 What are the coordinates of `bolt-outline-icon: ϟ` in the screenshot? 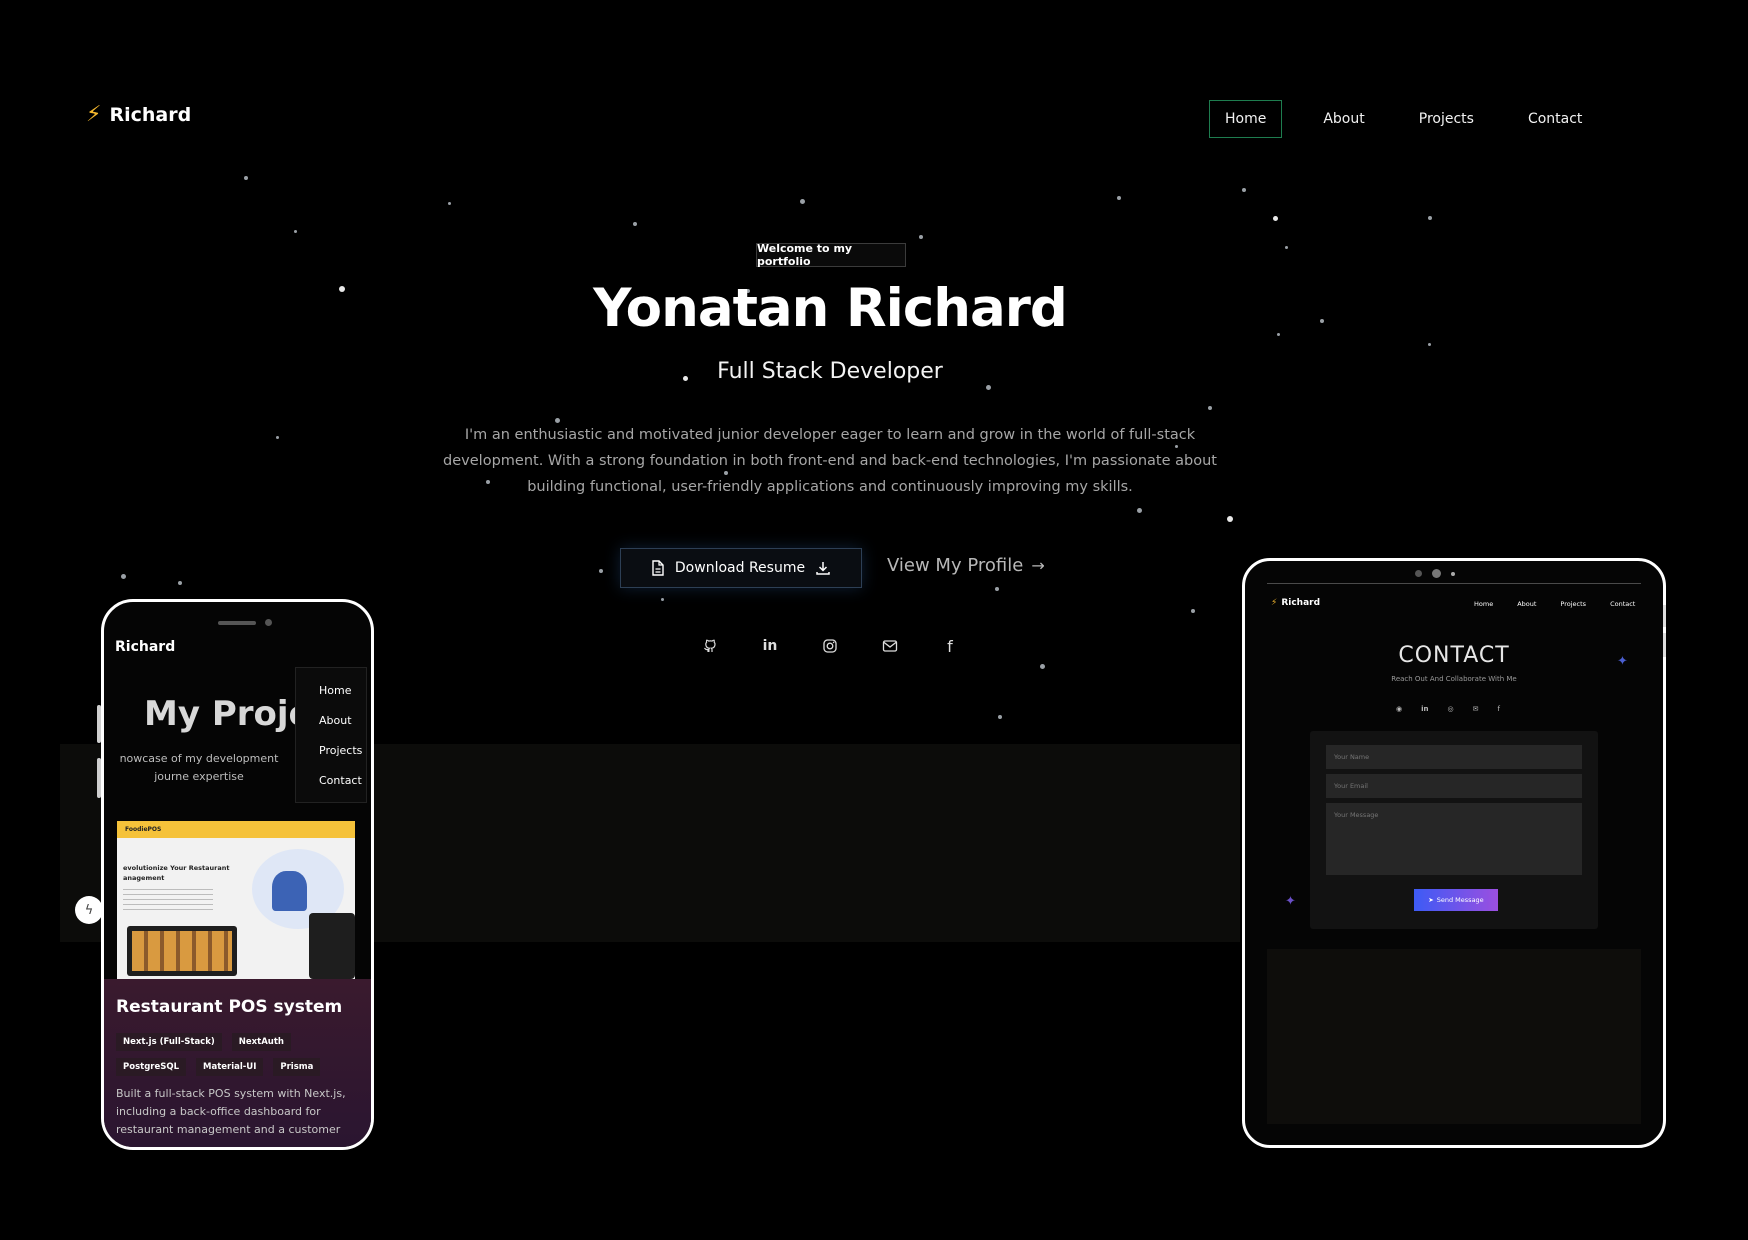 It's located at (89, 910).